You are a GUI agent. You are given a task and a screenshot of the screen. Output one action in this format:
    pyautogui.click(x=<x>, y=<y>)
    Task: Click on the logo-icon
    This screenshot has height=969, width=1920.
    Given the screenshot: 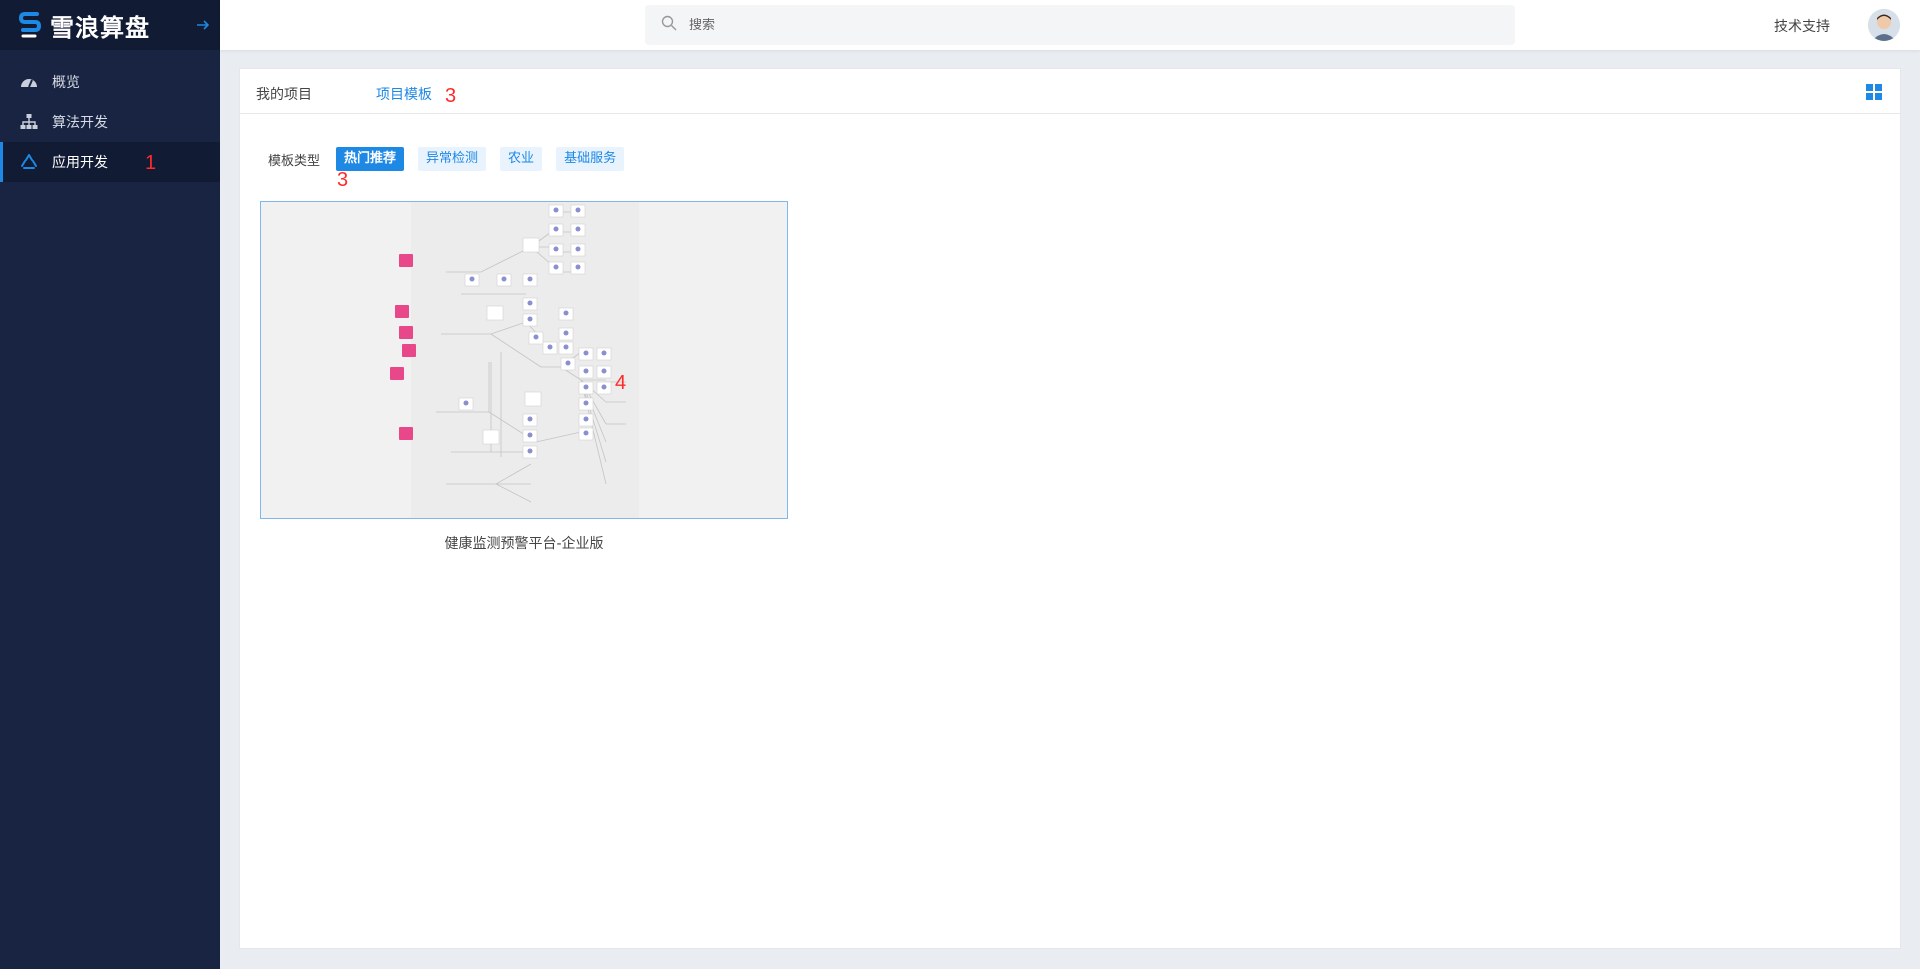 What is the action you would take?
    pyautogui.click(x=30, y=25)
    